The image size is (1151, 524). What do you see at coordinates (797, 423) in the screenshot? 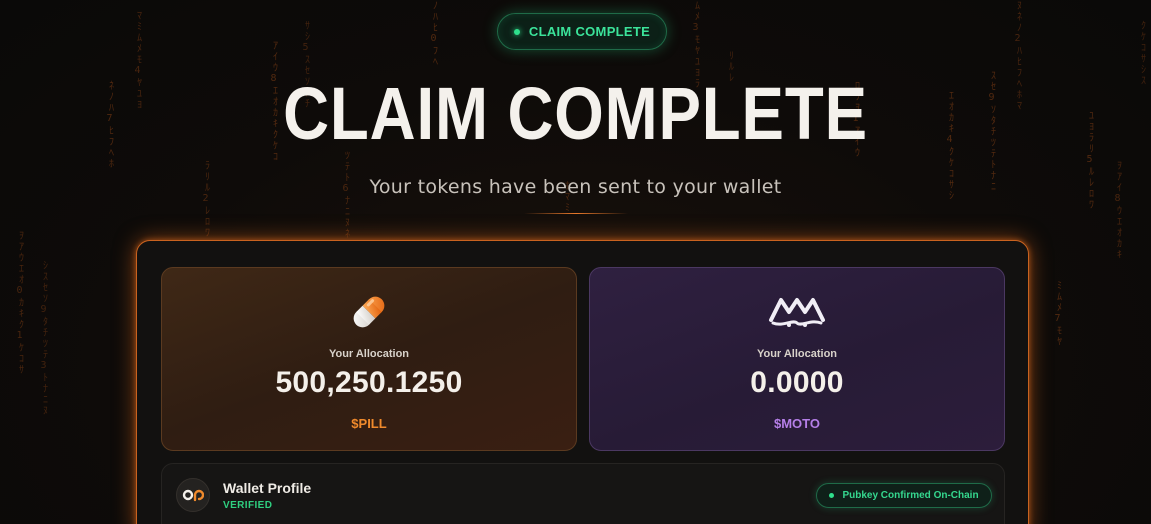
I see `moto-ticker: $MOTO` at bounding box center [797, 423].